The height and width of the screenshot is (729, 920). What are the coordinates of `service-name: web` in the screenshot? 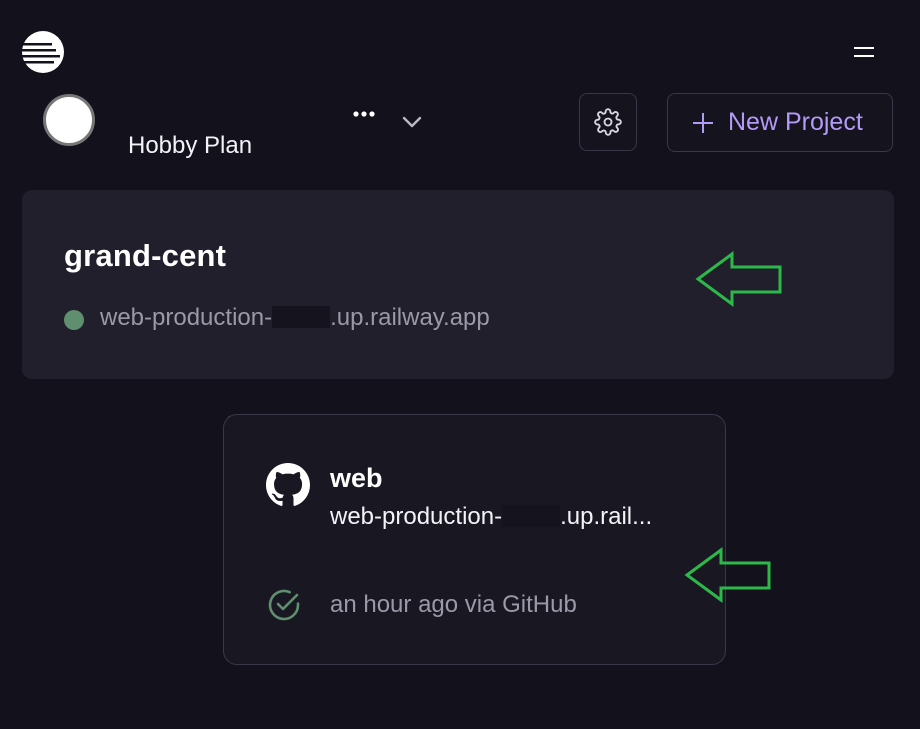 It's located at (356, 478).